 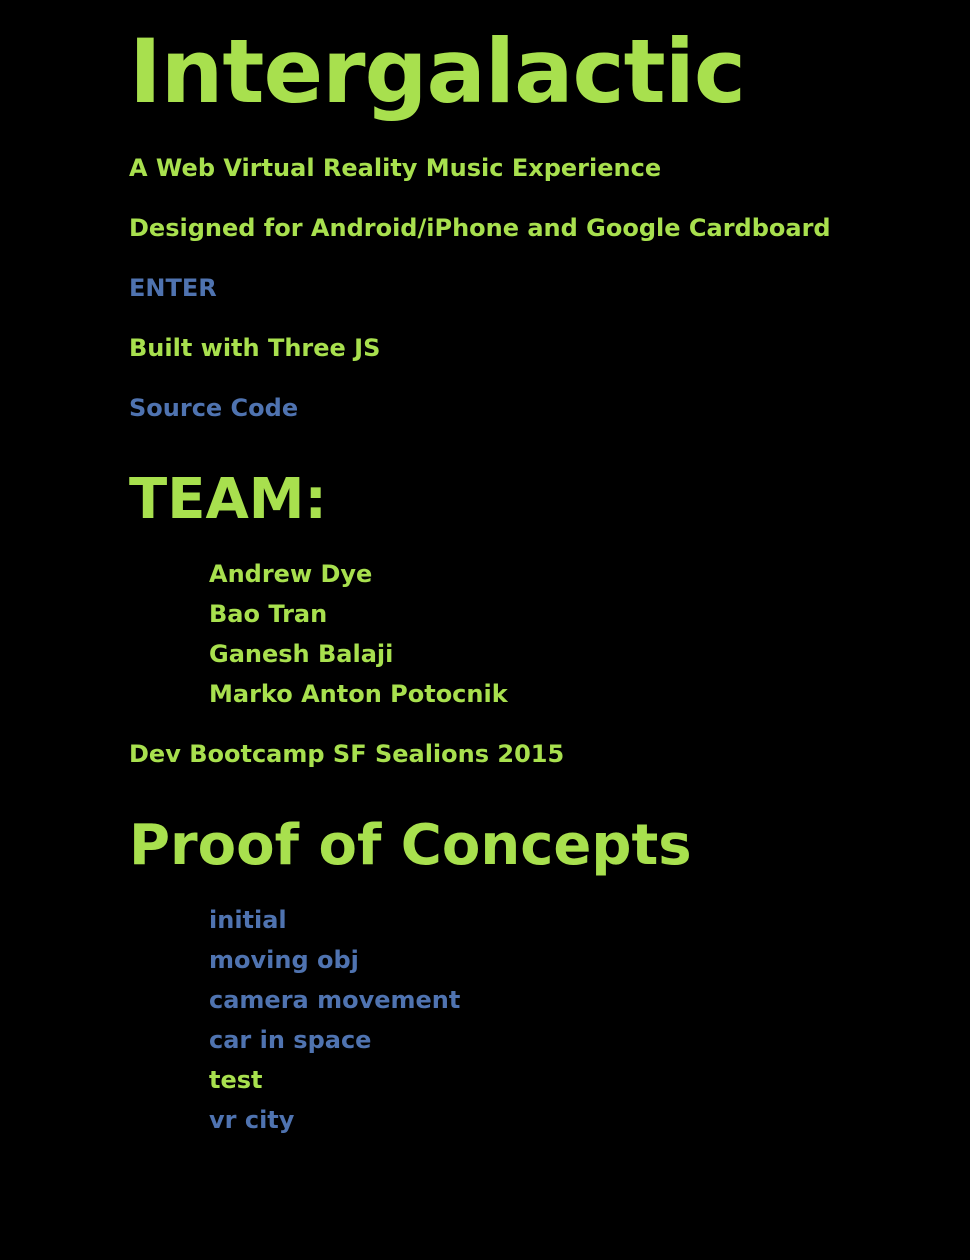 What do you see at coordinates (410, 845) in the screenshot?
I see `poc-heading: Proof of Concepts` at bounding box center [410, 845].